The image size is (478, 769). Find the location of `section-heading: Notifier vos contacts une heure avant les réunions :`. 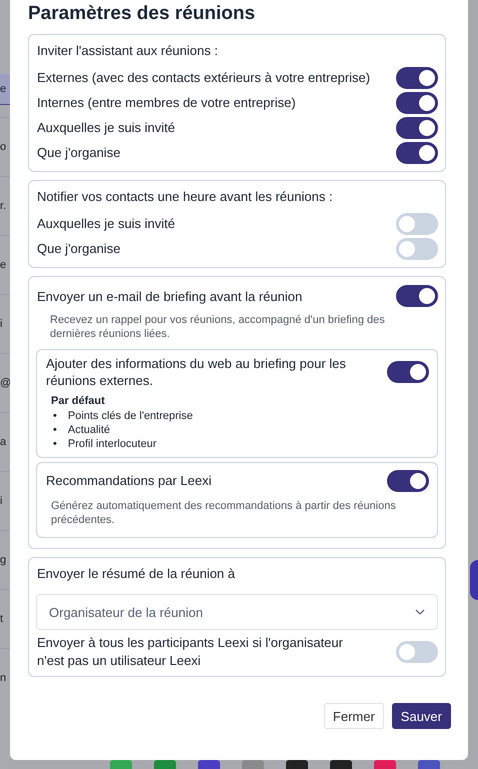

section-heading: Notifier vos contacts une heure avant les réunions : is located at coordinates (185, 197).